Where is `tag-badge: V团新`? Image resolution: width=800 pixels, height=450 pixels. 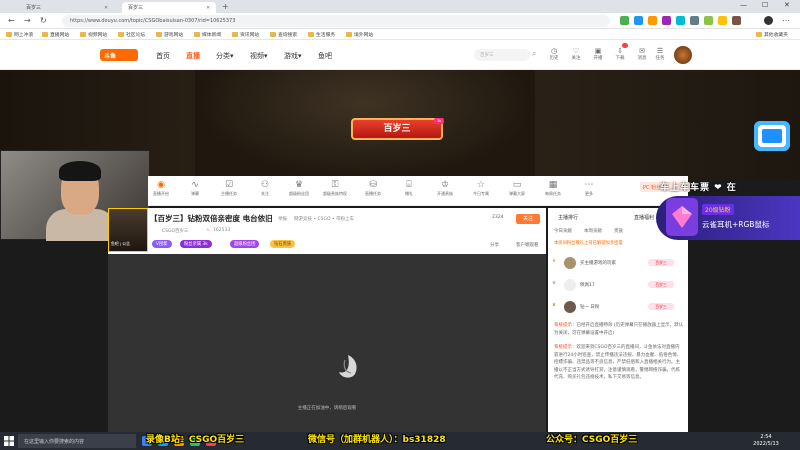 tag-badge: V团新 is located at coordinates (162, 244).